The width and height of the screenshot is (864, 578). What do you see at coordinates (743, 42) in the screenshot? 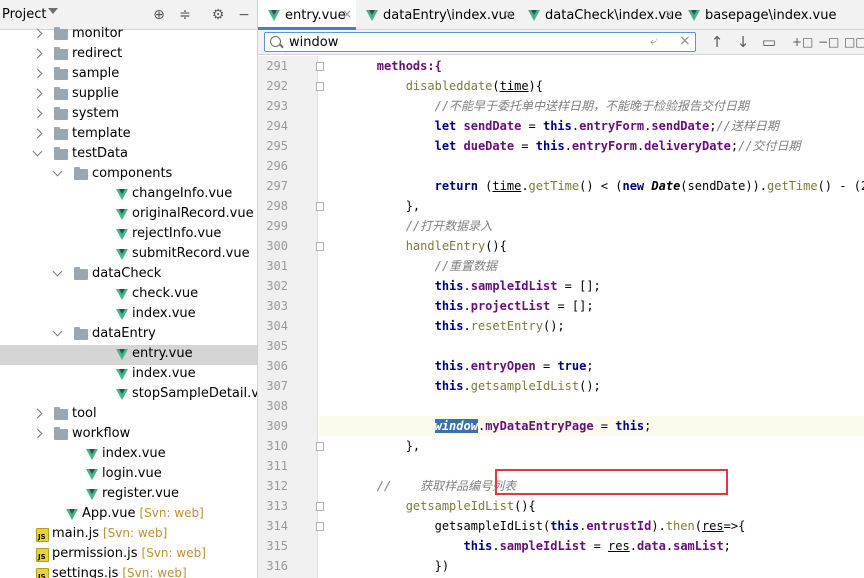
I see `next-occurrence-icon: ↓` at bounding box center [743, 42].